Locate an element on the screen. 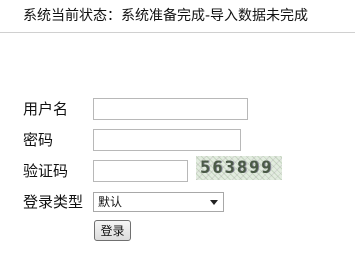 The height and width of the screenshot is (256, 355). captcha-input is located at coordinates (140, 171).